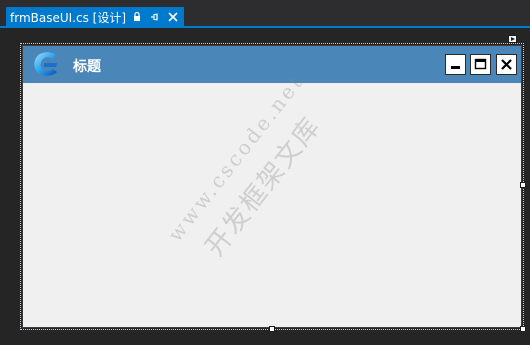 This screenshot has height=345, width=530. Describe the element at coordinates (68, 17) in the screenshot. I see `document-tab-title: frmBaseUI.cs [设计]` at that location.